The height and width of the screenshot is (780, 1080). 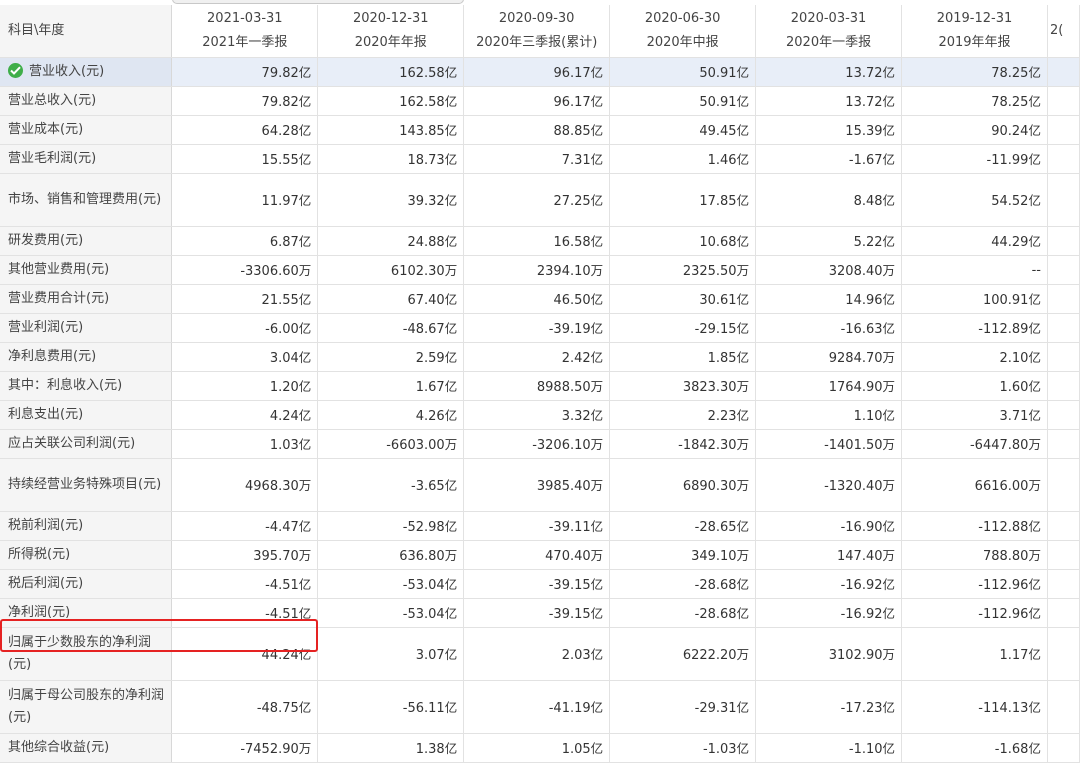 What do you see at coordinates (86, 613) in the screenshot?
I see `row-label: 净利润(元)` at bounding box center [86, 613].